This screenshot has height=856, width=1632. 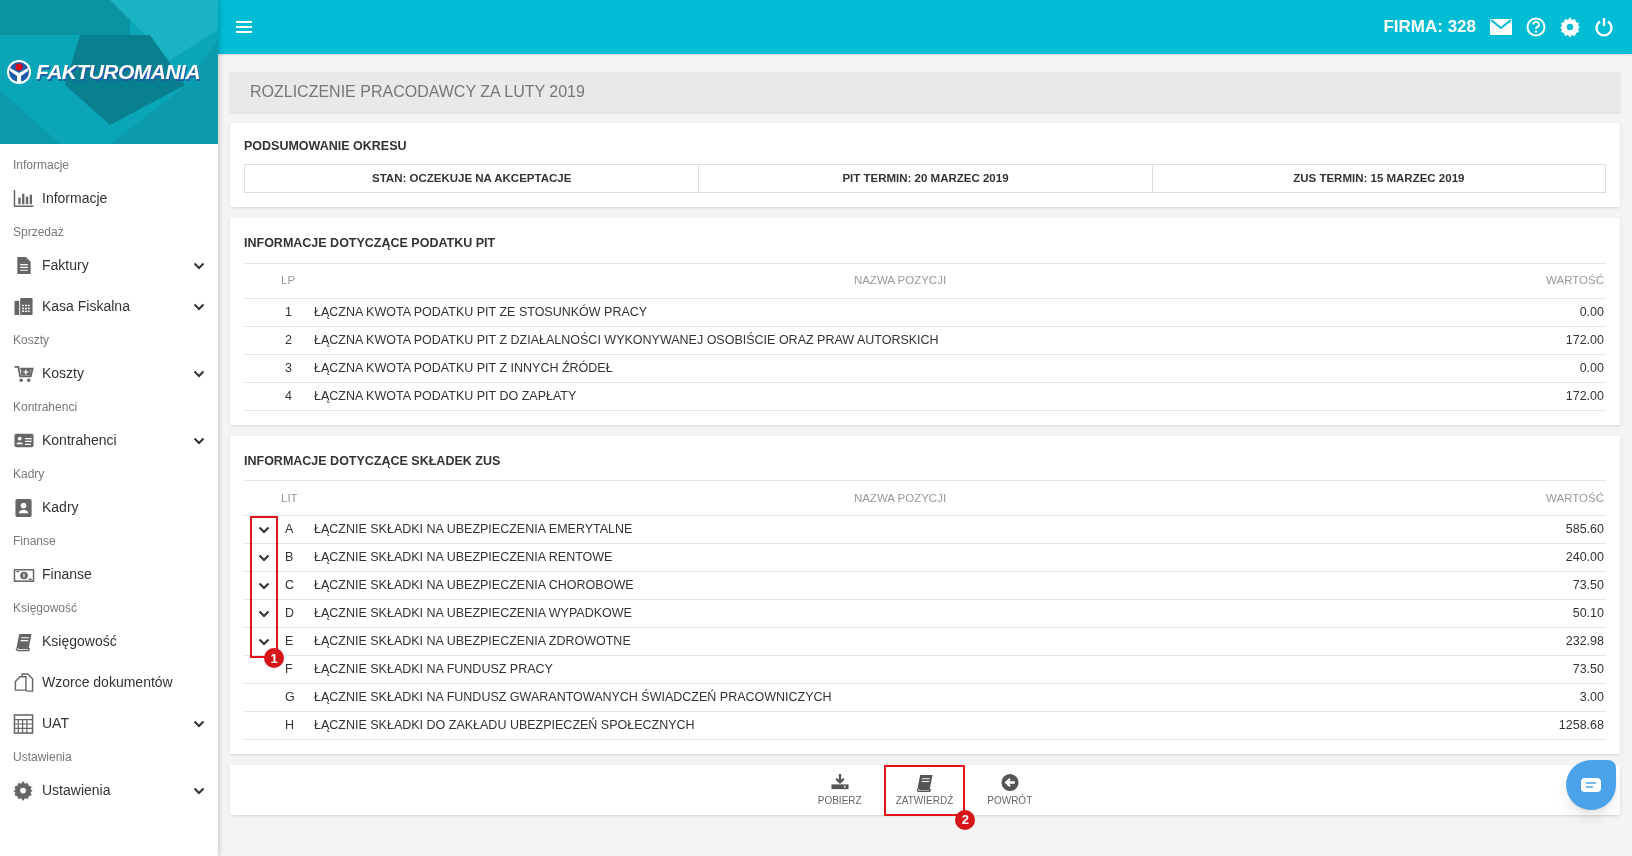 I want to click on table-cell-text: 50.10, so click(x=1588, y=614).